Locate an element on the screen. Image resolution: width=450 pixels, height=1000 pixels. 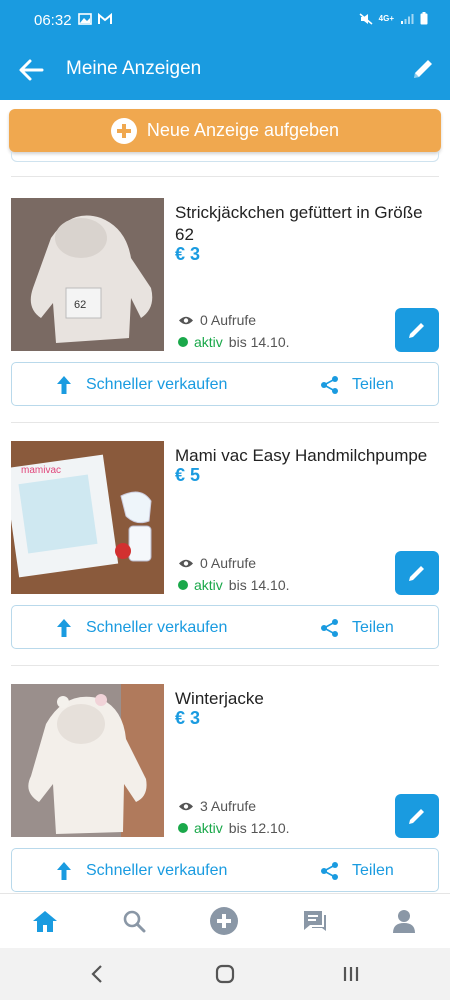
mute-icon is located at coordinates (366, 18).